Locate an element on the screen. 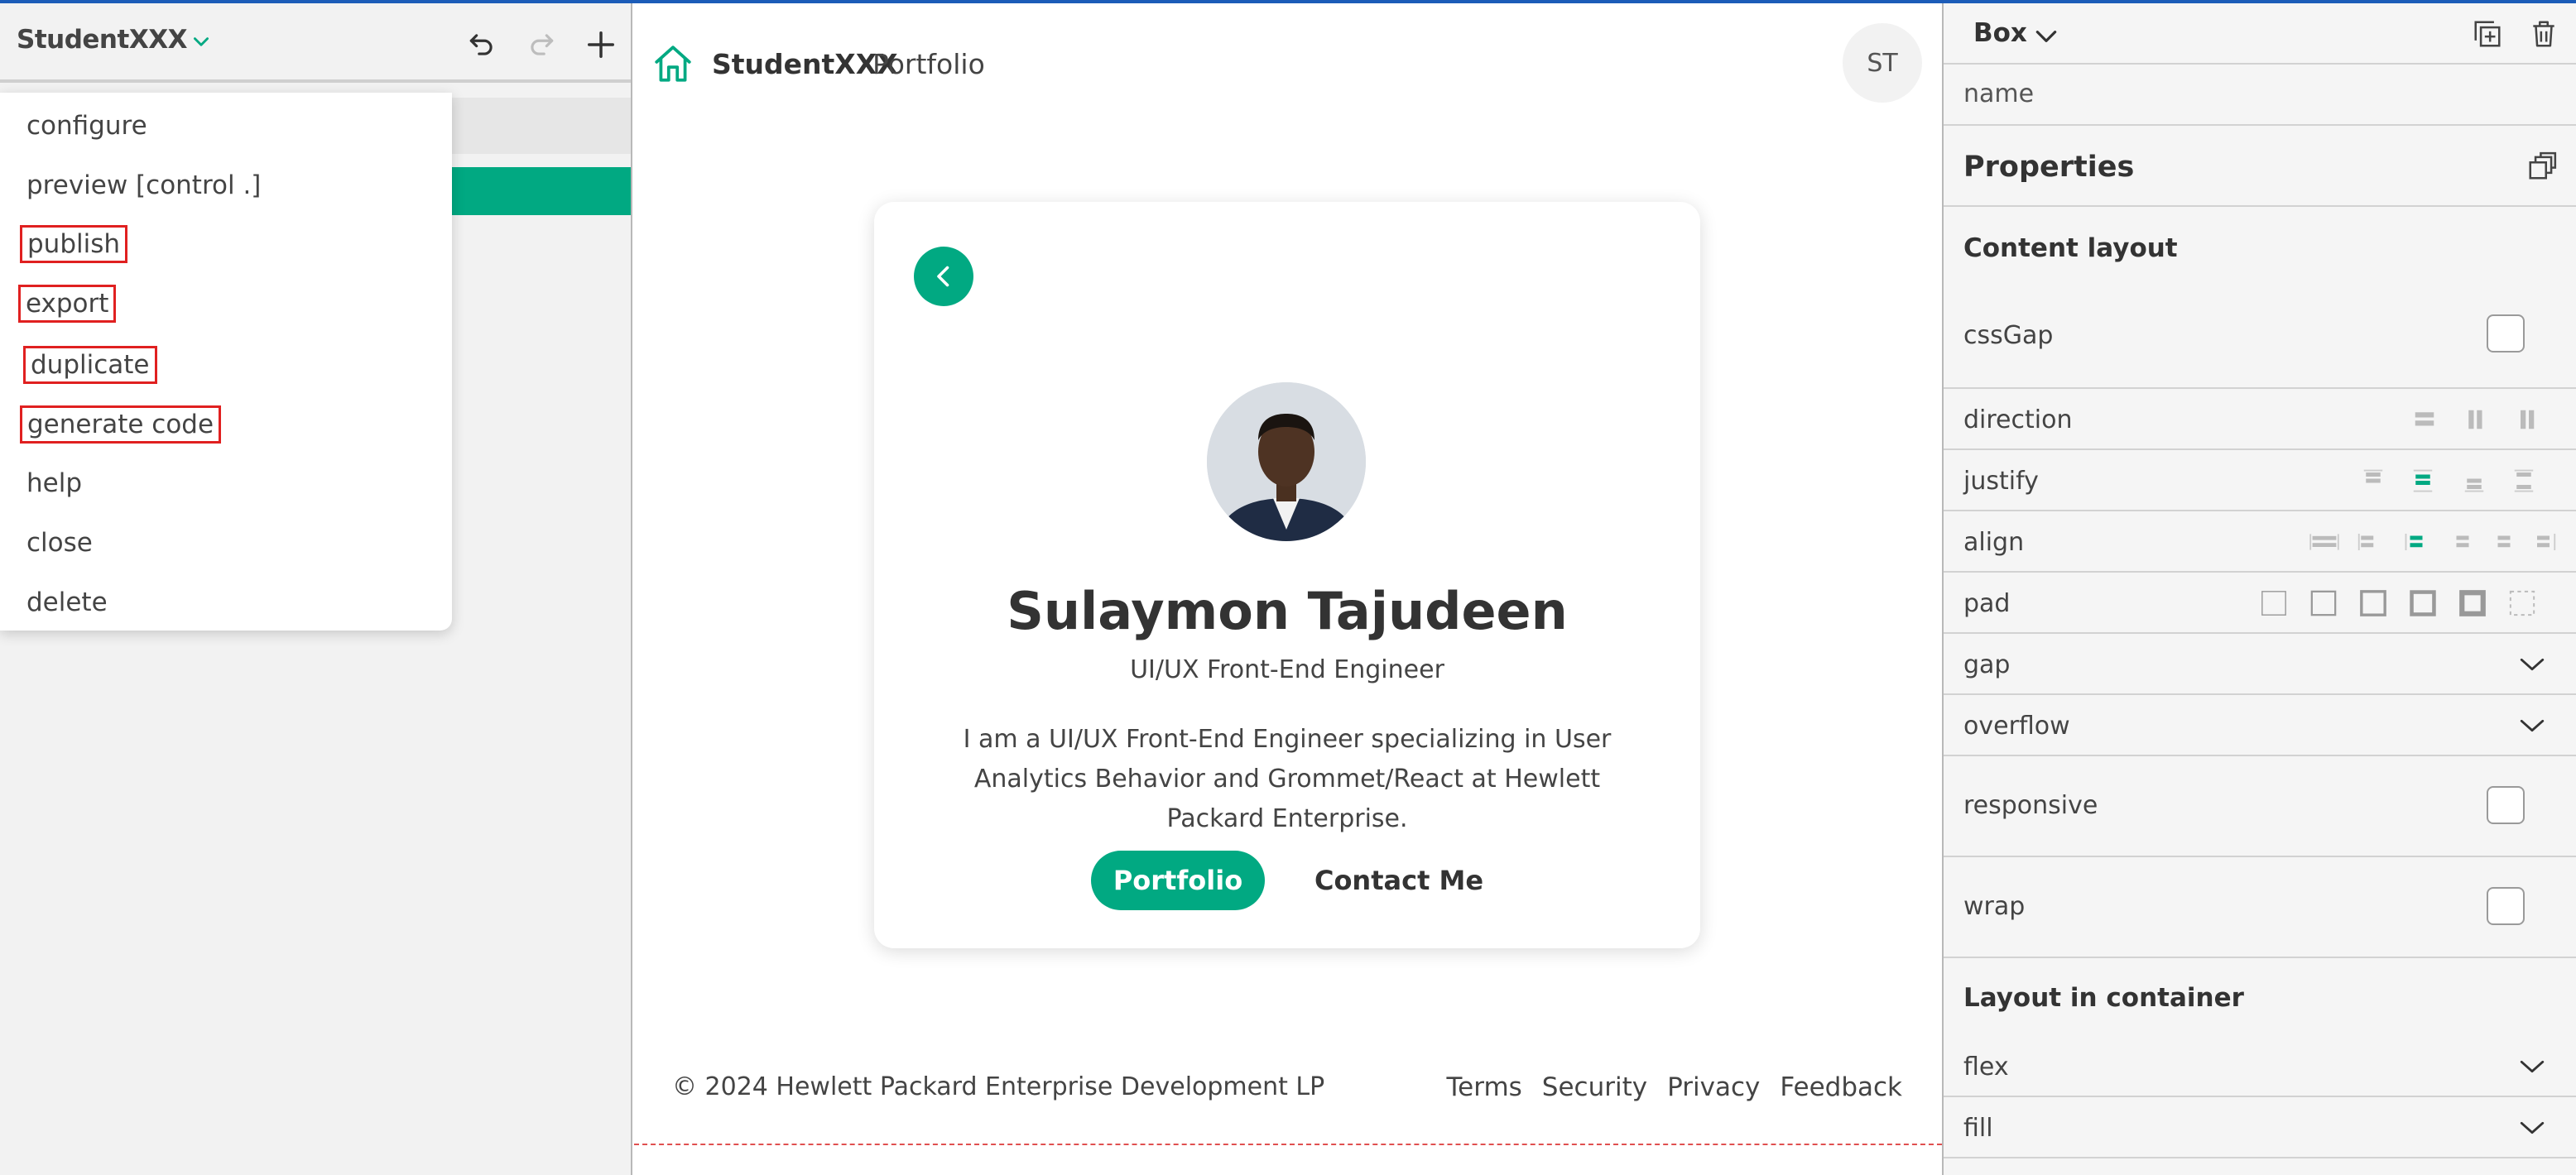 This screenshot has width=2576, height=1175. row-cssgap: cssGap is located at coordinates (2260, 339).